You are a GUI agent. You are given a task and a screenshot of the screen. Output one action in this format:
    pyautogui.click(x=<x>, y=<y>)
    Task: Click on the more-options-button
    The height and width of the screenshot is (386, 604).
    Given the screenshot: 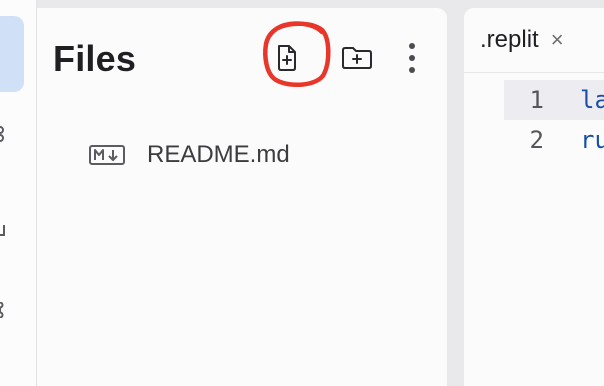 What is the action you would take?
    pyautogui.click(x=412, y=58)
    